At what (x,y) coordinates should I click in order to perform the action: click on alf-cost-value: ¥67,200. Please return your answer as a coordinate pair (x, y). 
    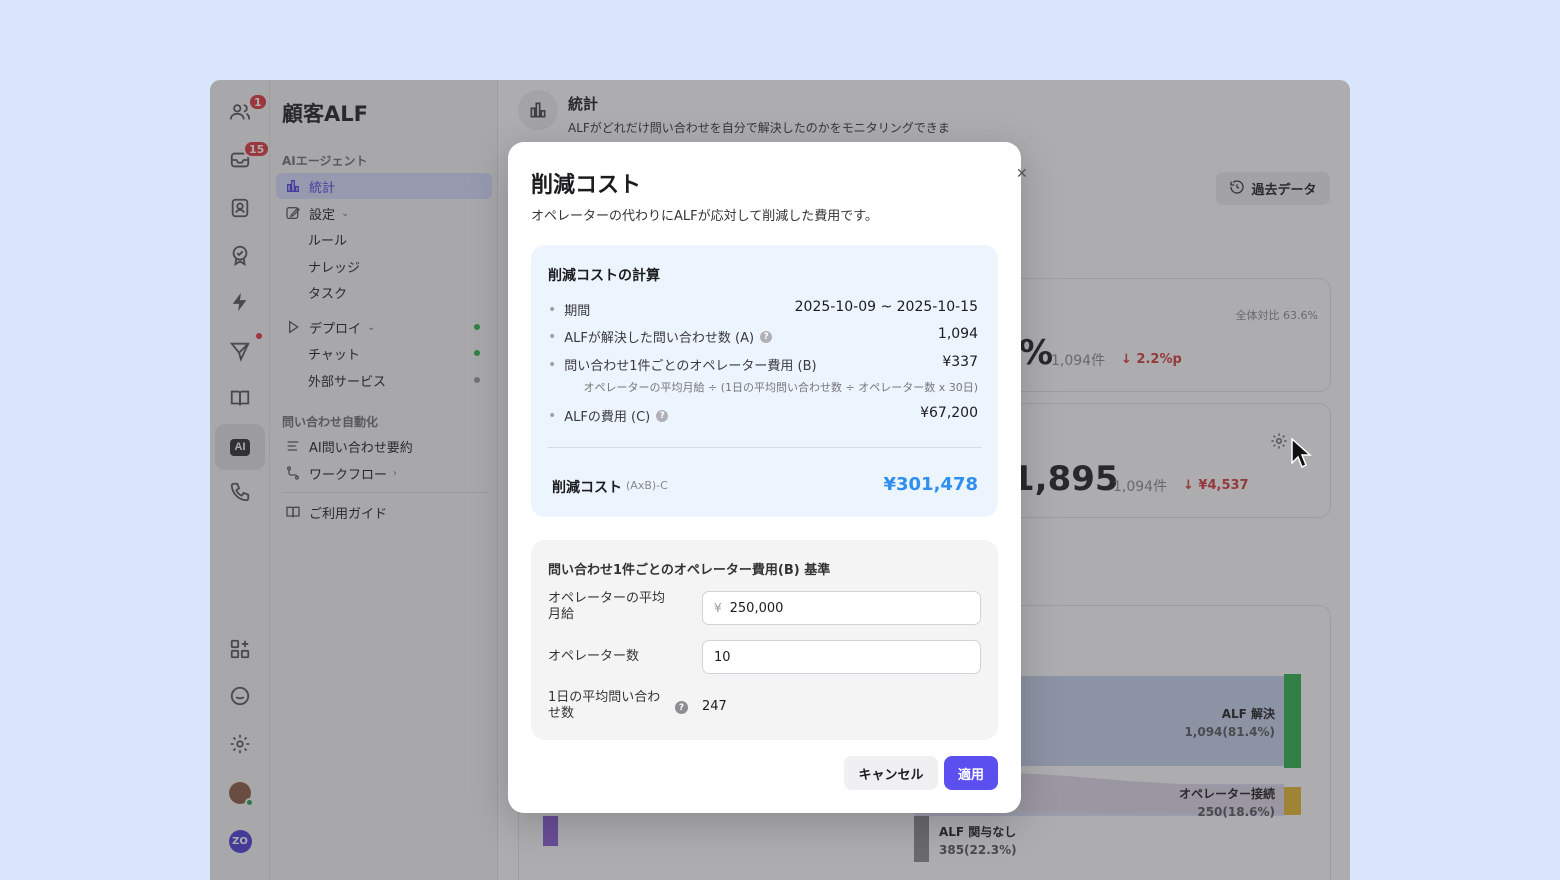
    Looking at the image, I should click on (949, 413).